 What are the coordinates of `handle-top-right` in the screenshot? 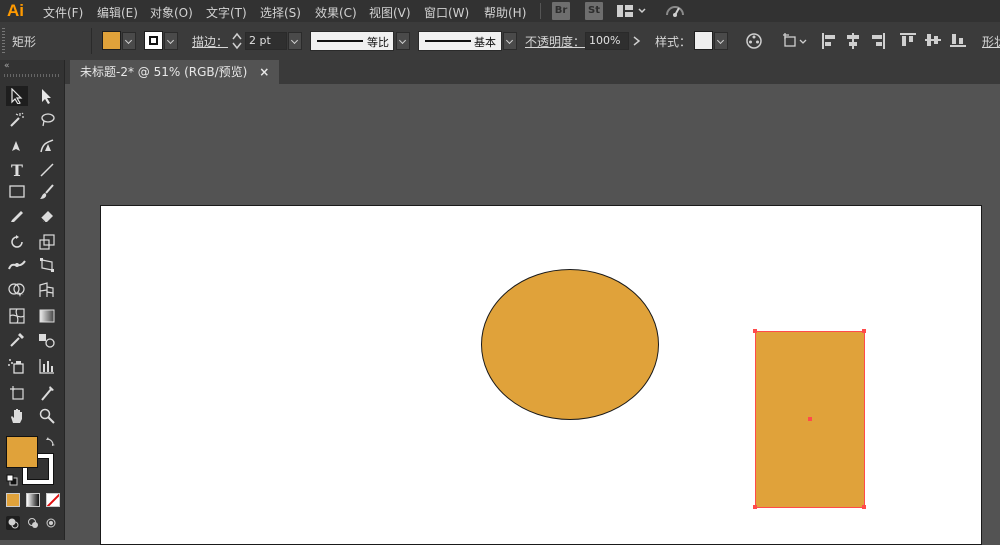 It's located at (864, 331).